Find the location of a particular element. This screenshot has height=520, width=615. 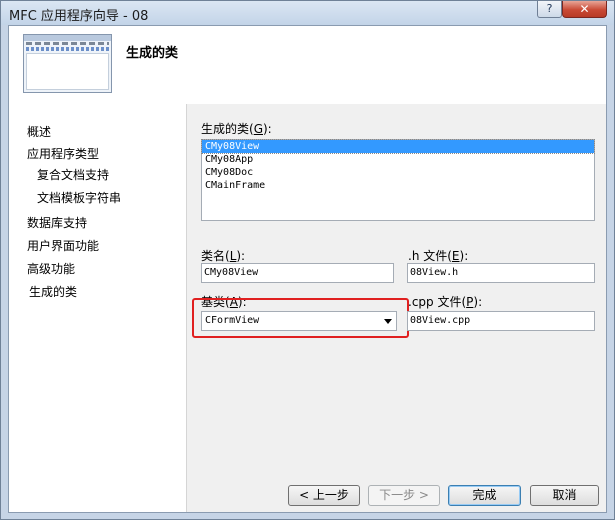

back-button: < 上一步 is located at coordinates (324, 495).